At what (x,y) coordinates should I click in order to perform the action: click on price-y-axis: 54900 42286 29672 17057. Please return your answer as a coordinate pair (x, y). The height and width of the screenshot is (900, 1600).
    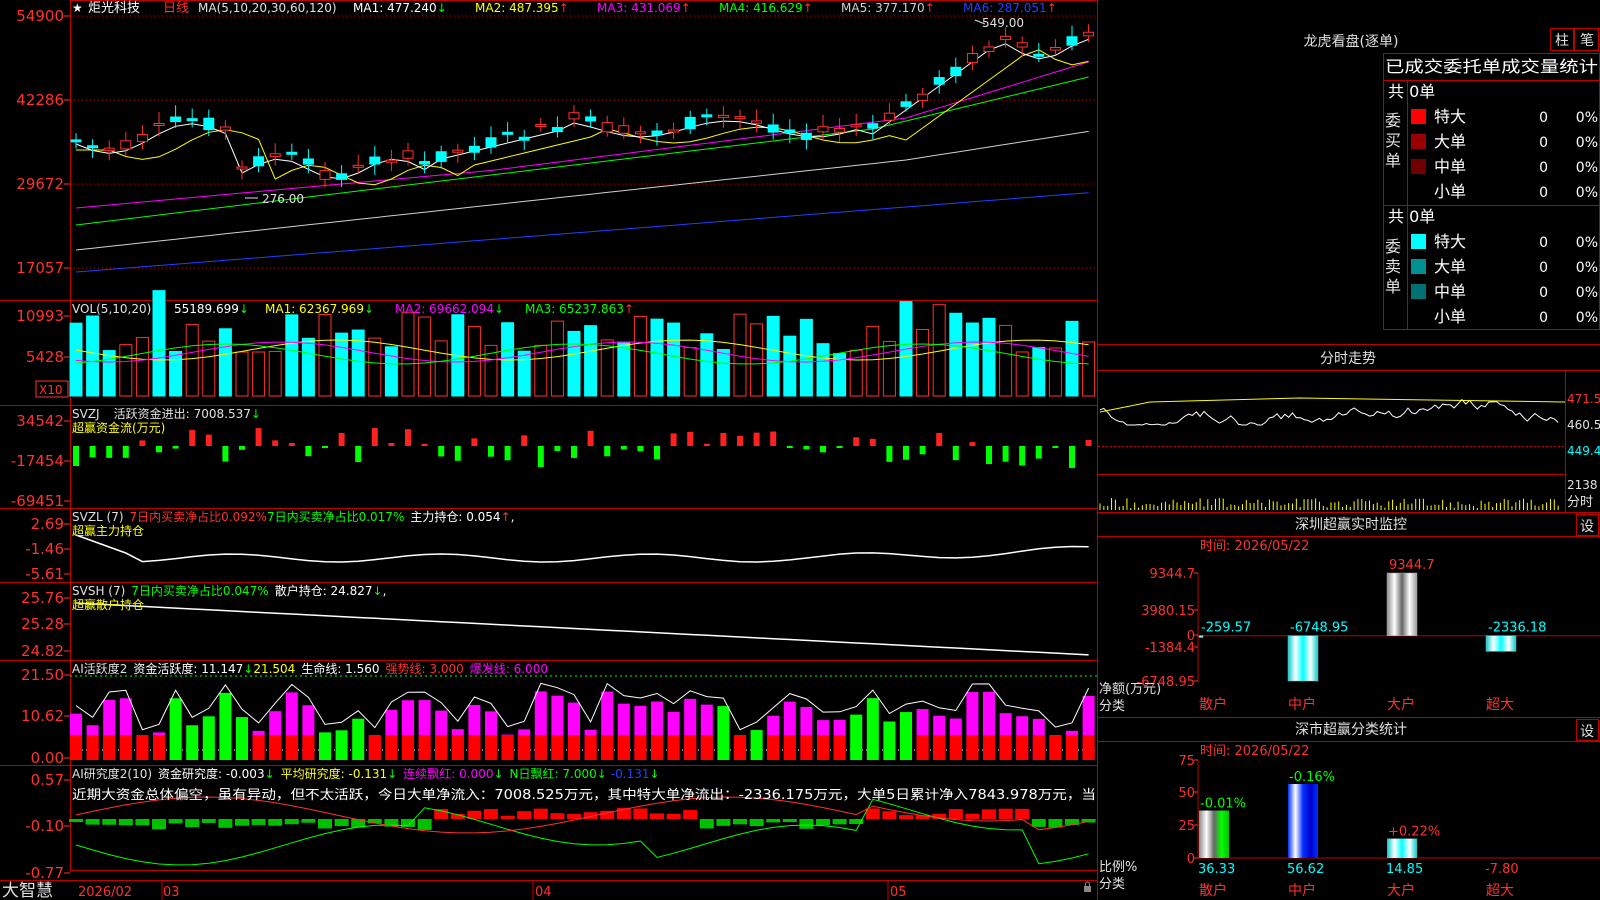
    Looking at the image, I should click on (43, 142).